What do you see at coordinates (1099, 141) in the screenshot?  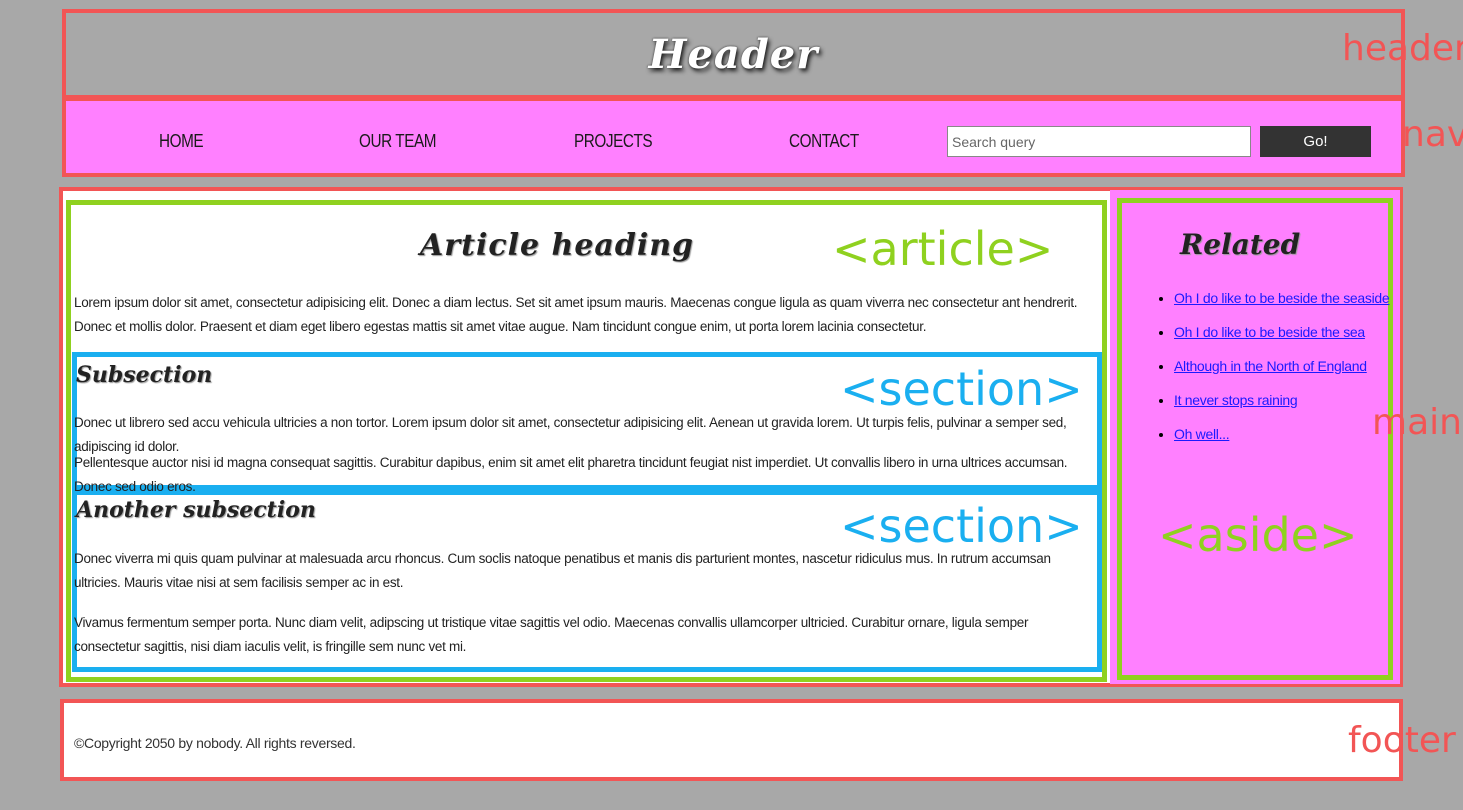 I see `search-input` at bounding box center [1099, 141].